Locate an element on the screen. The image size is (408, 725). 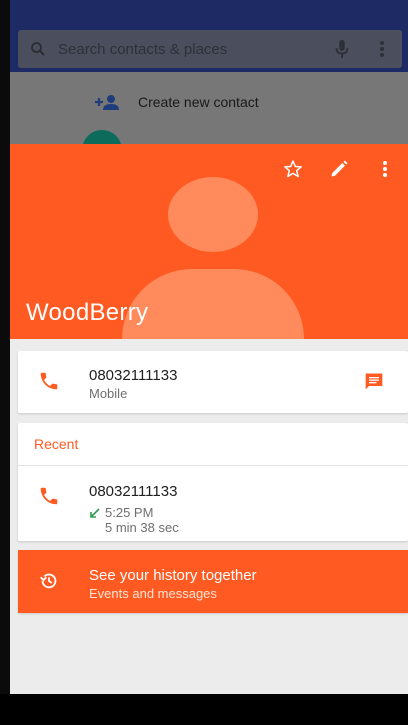
star-outline-icon is located at coordinates (293, 169).